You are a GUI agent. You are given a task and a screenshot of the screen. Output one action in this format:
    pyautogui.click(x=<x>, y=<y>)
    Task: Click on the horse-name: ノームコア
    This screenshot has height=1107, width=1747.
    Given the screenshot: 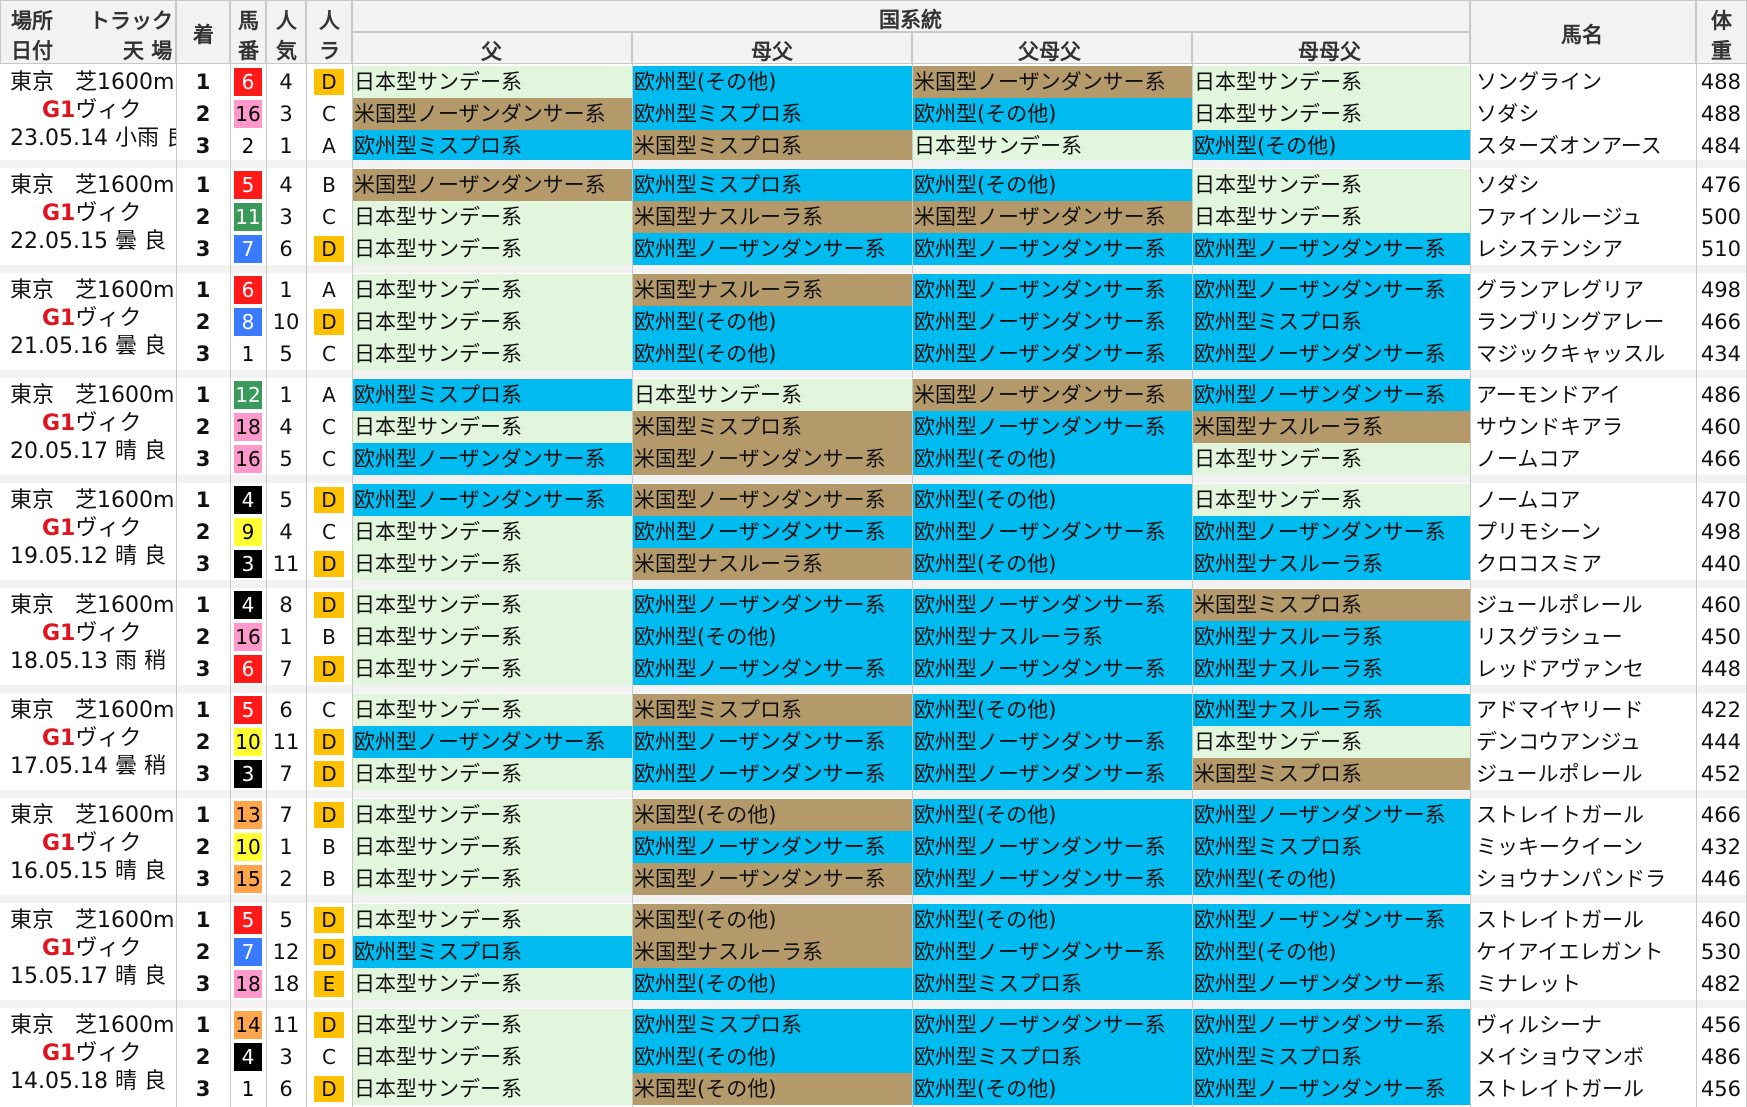 What is the action you would take?
    pyautogui.click(x=1583, y=459)
    